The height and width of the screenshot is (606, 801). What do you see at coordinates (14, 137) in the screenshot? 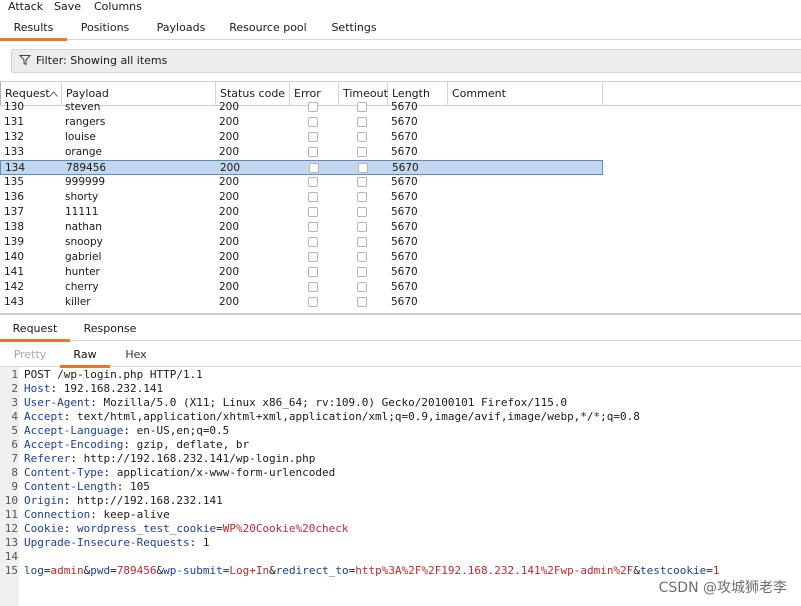
I see `cell-request: 132` at bounding box center [14, 137].